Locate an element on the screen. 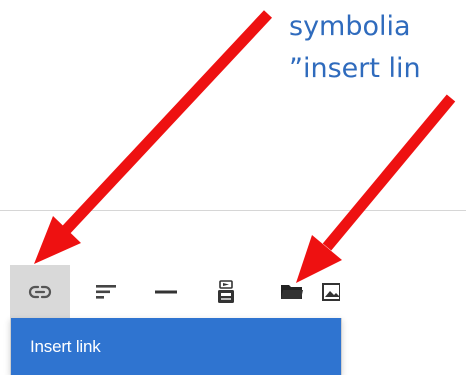 The width and height of the screenshot is (466, 375). folder-icon is located at coordinates (292, 291).